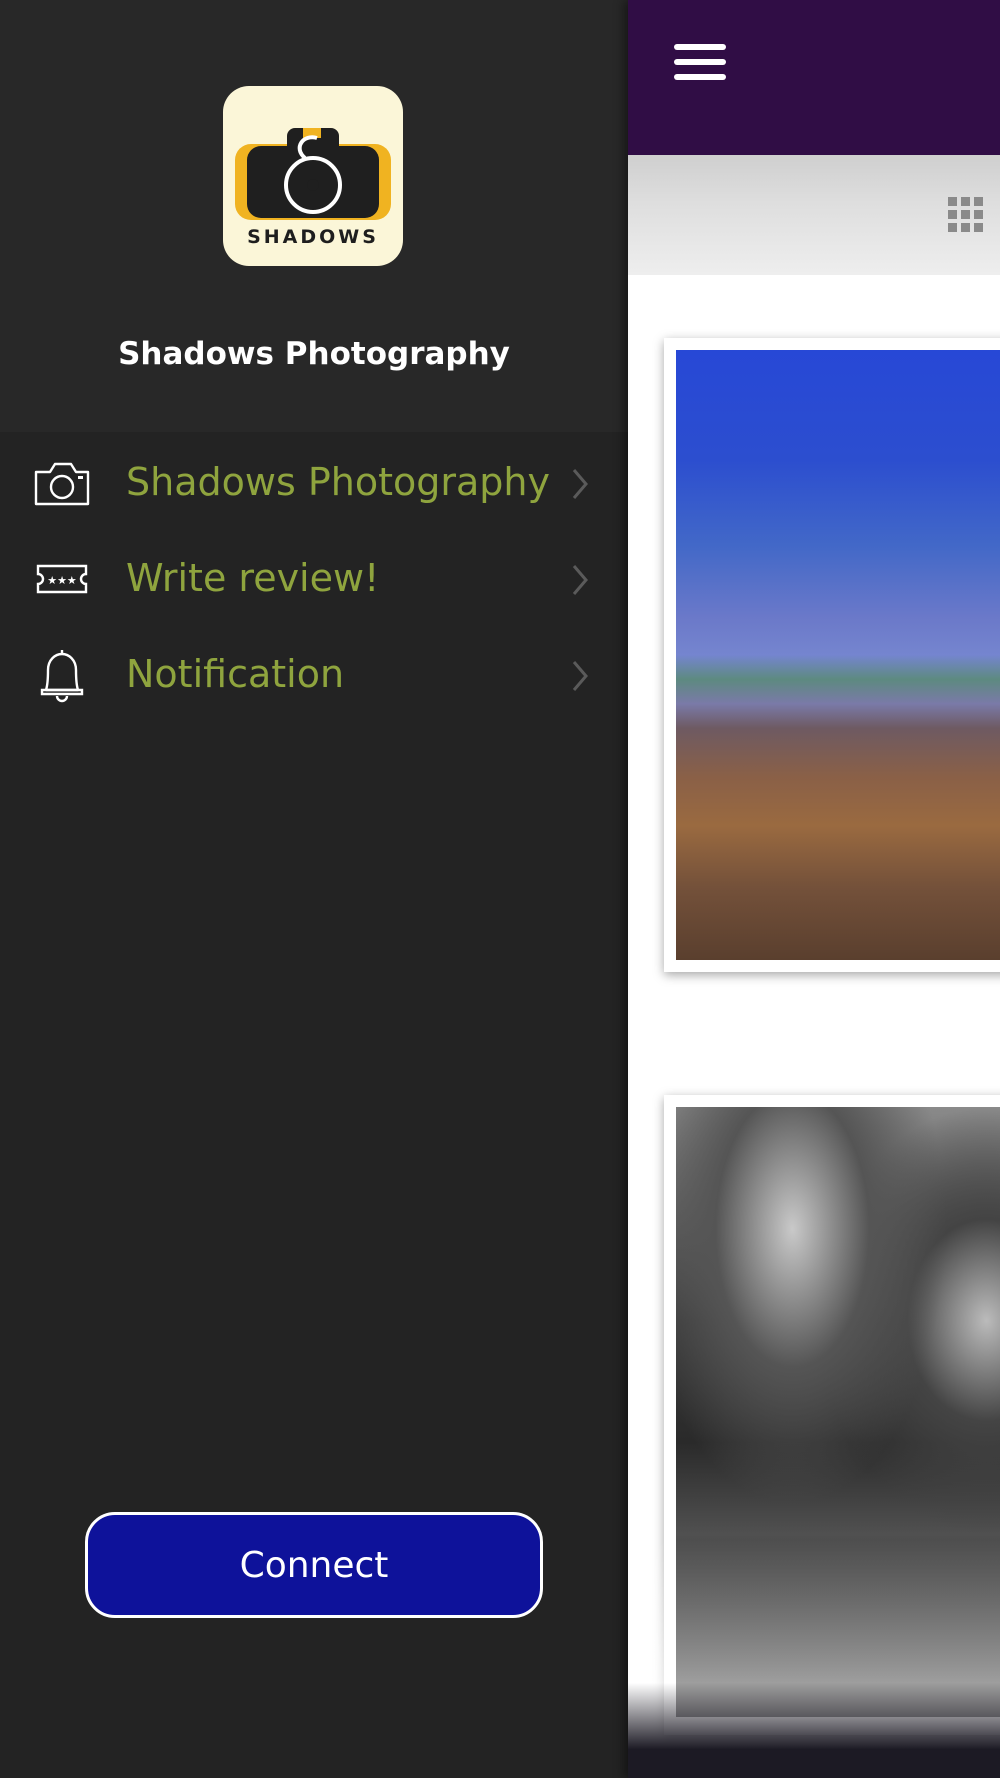 This screenshot has height=1778, width=1000. I want to click on photo-card, so click(832, 655).